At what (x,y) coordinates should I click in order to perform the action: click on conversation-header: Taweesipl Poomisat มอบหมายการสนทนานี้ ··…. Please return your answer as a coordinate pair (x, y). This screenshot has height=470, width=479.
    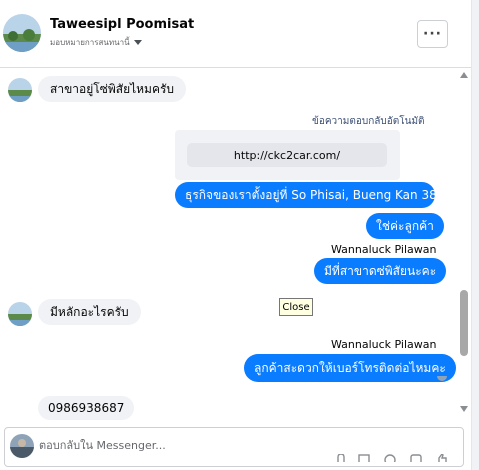
    Looking at the image, I should click on (235, 34).